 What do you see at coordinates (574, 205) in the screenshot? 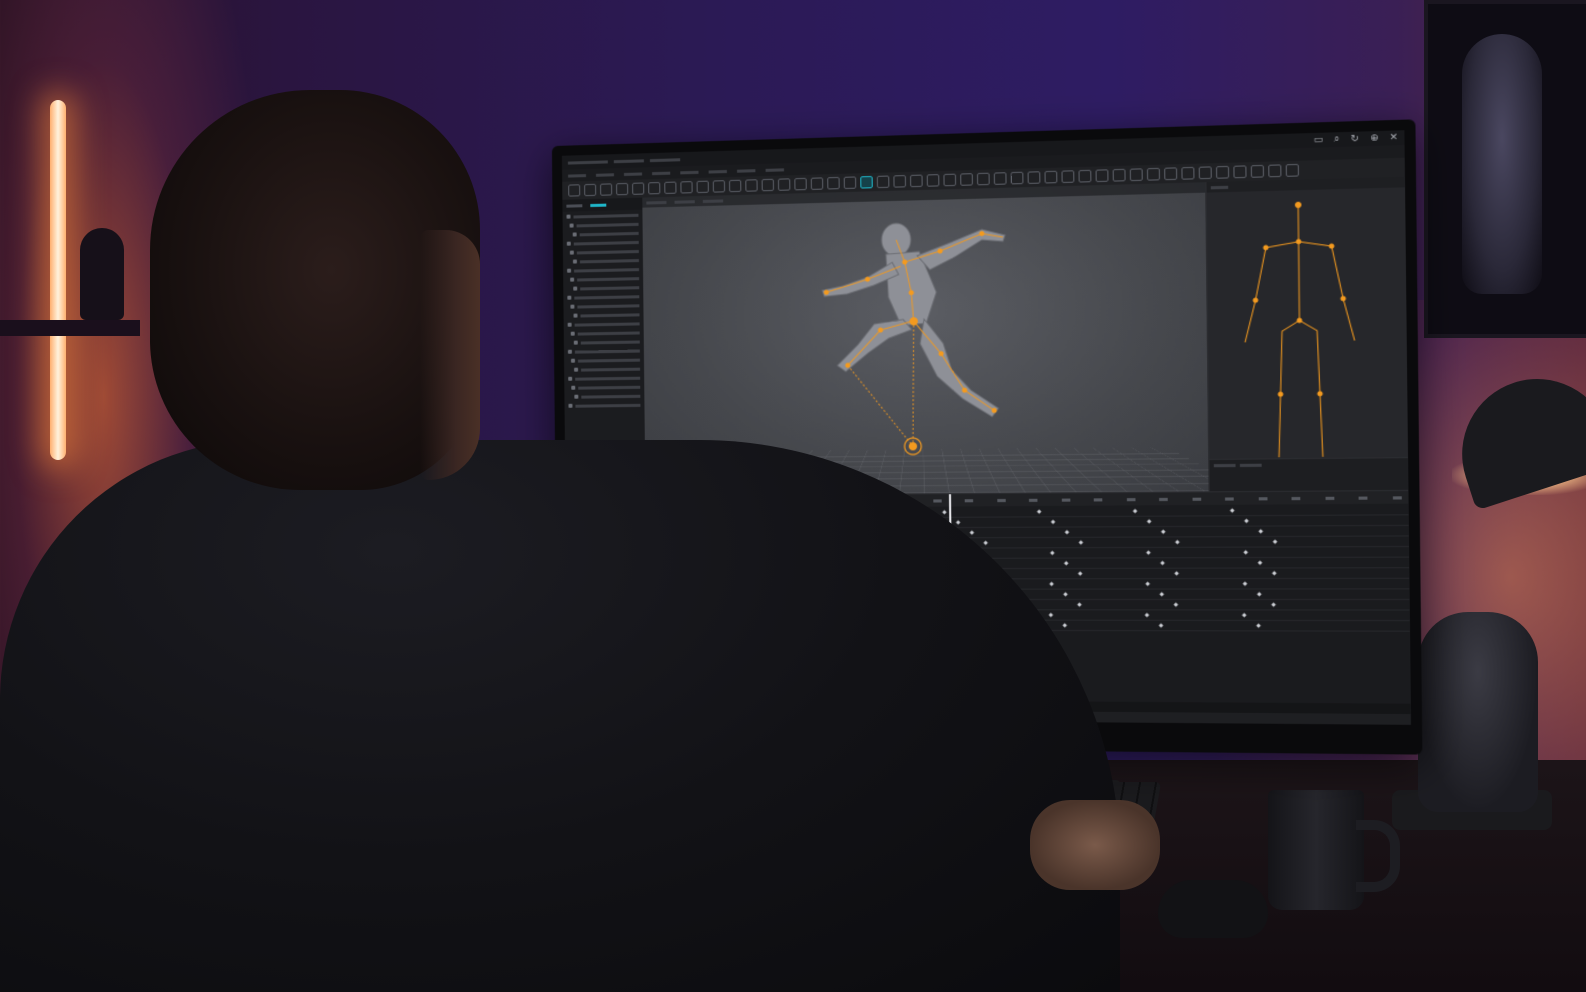
I see `tab-scene` at bounding box center [574, 205].